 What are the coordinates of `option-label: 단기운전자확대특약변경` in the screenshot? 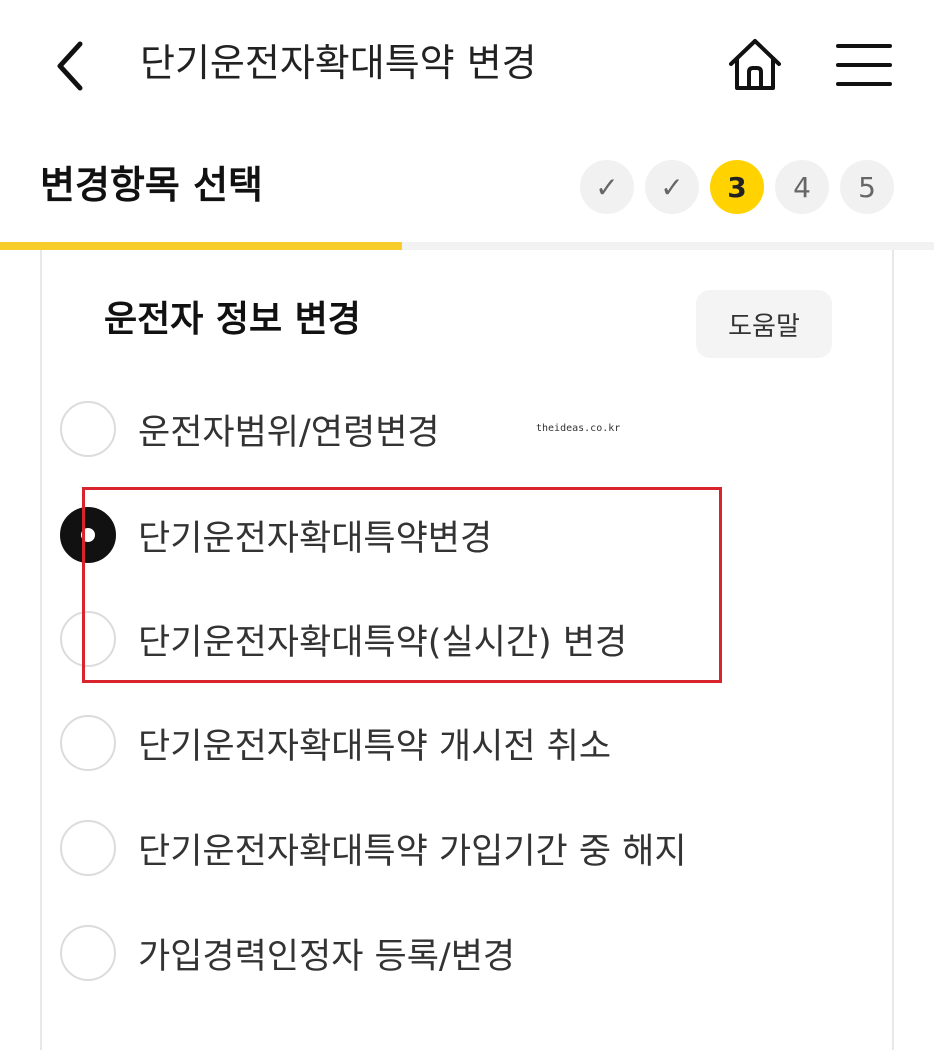 It's located at (315, 538).